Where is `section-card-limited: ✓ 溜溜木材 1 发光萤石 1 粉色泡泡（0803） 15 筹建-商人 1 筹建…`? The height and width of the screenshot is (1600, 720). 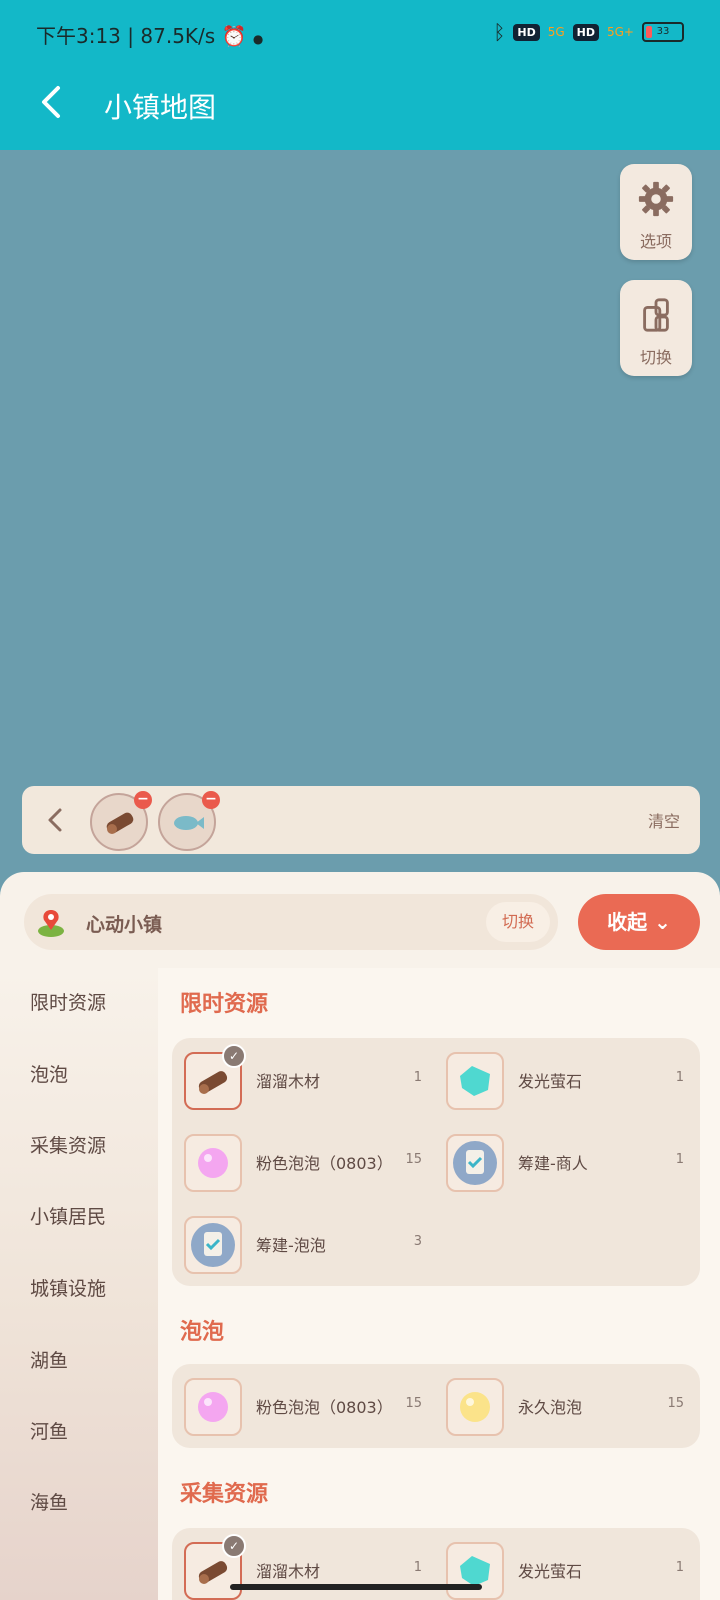
section-card-limited: ✓ 溜溜木材 1 发光萤石 1 粉色泡泡（0803） 15 筹建-商人 1 筹建… is located at coordinates (436, 1162).